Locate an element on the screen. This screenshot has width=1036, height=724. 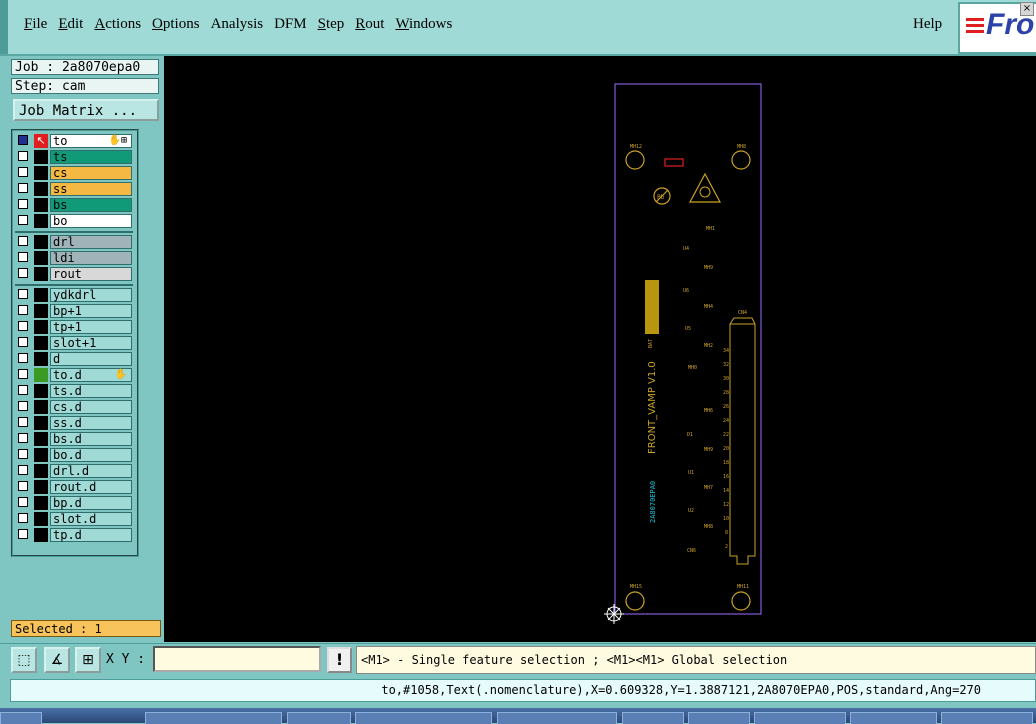
layer-name: cs is located at coordinates (91, 173).